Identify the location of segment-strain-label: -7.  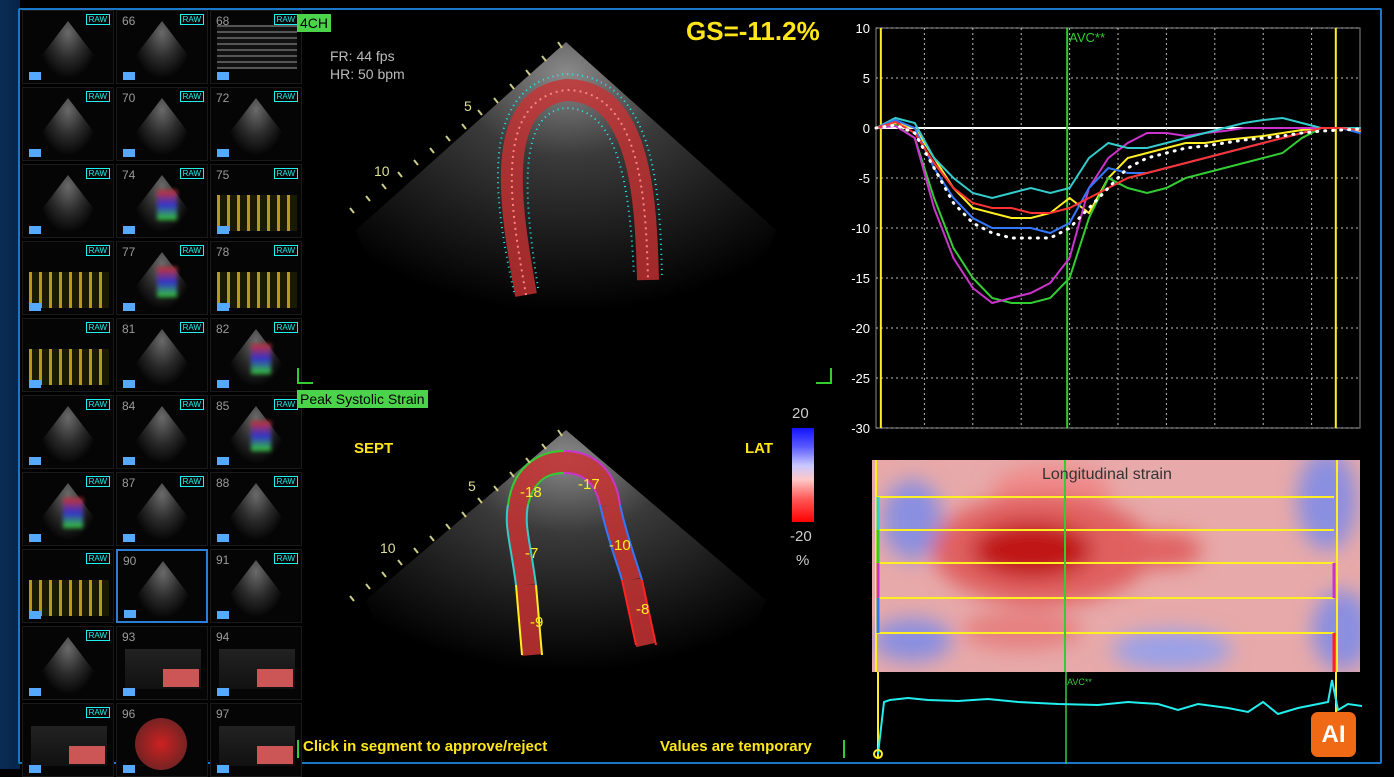
(531, 553).